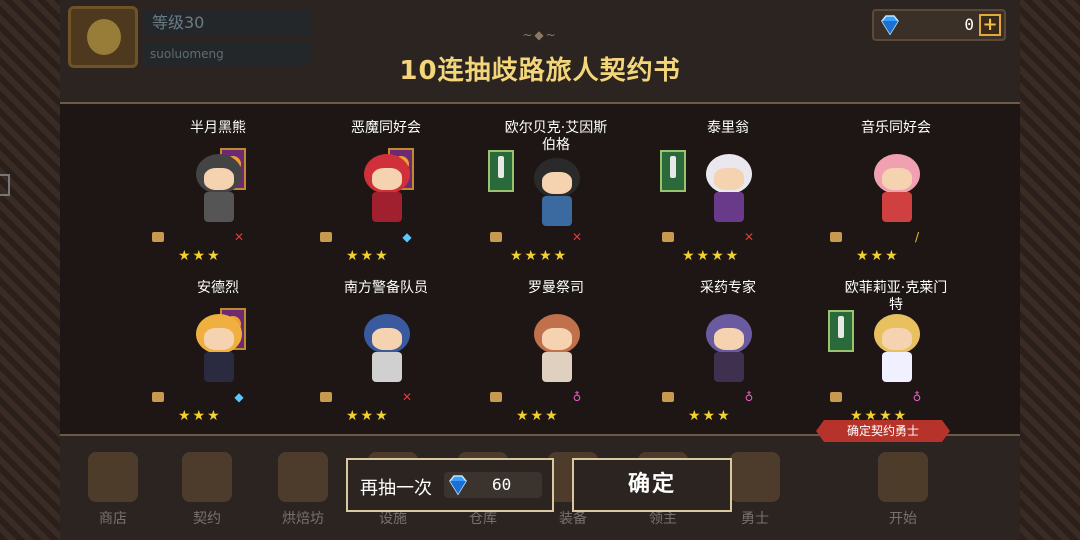 This screenshot has height=540, width=1080. I want to click on title-ornament: ~◆~, so click(540, 35).